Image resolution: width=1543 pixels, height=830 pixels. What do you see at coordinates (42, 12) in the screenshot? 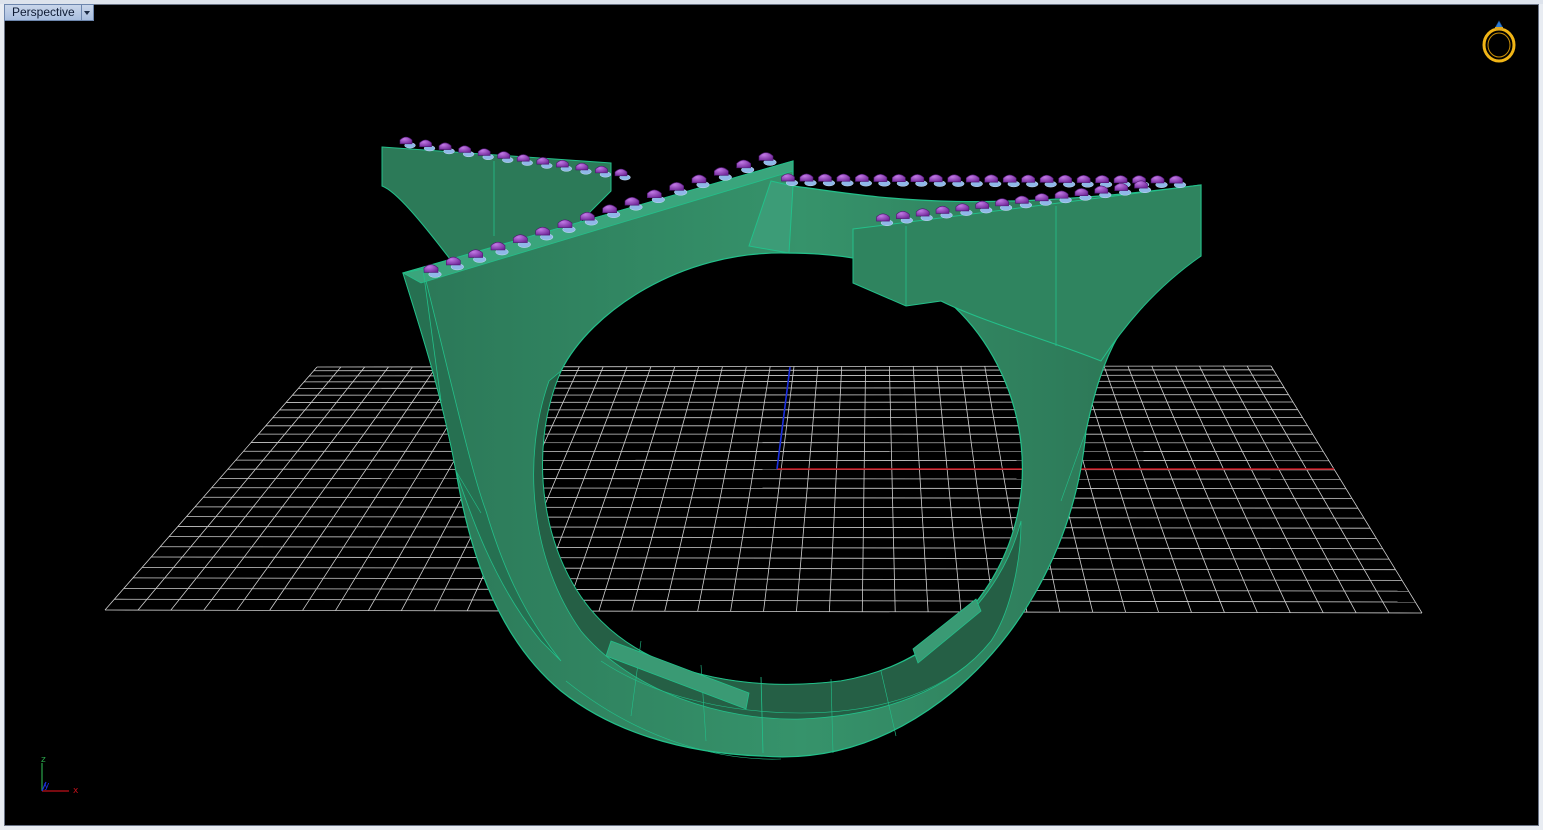
I see `viewport-label: Perspective` at bounding box center [42, 12].